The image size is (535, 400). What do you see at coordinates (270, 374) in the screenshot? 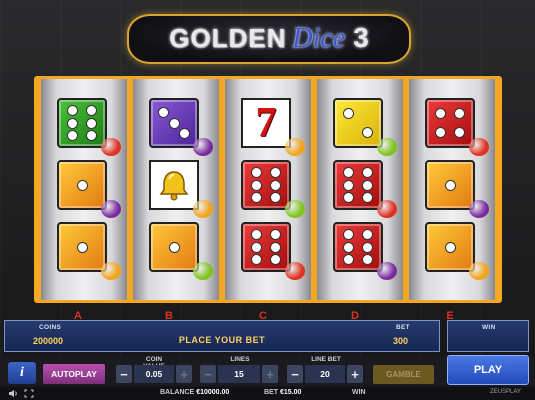
I see `lines-plus-button: +` at bounding box center [270, 374].